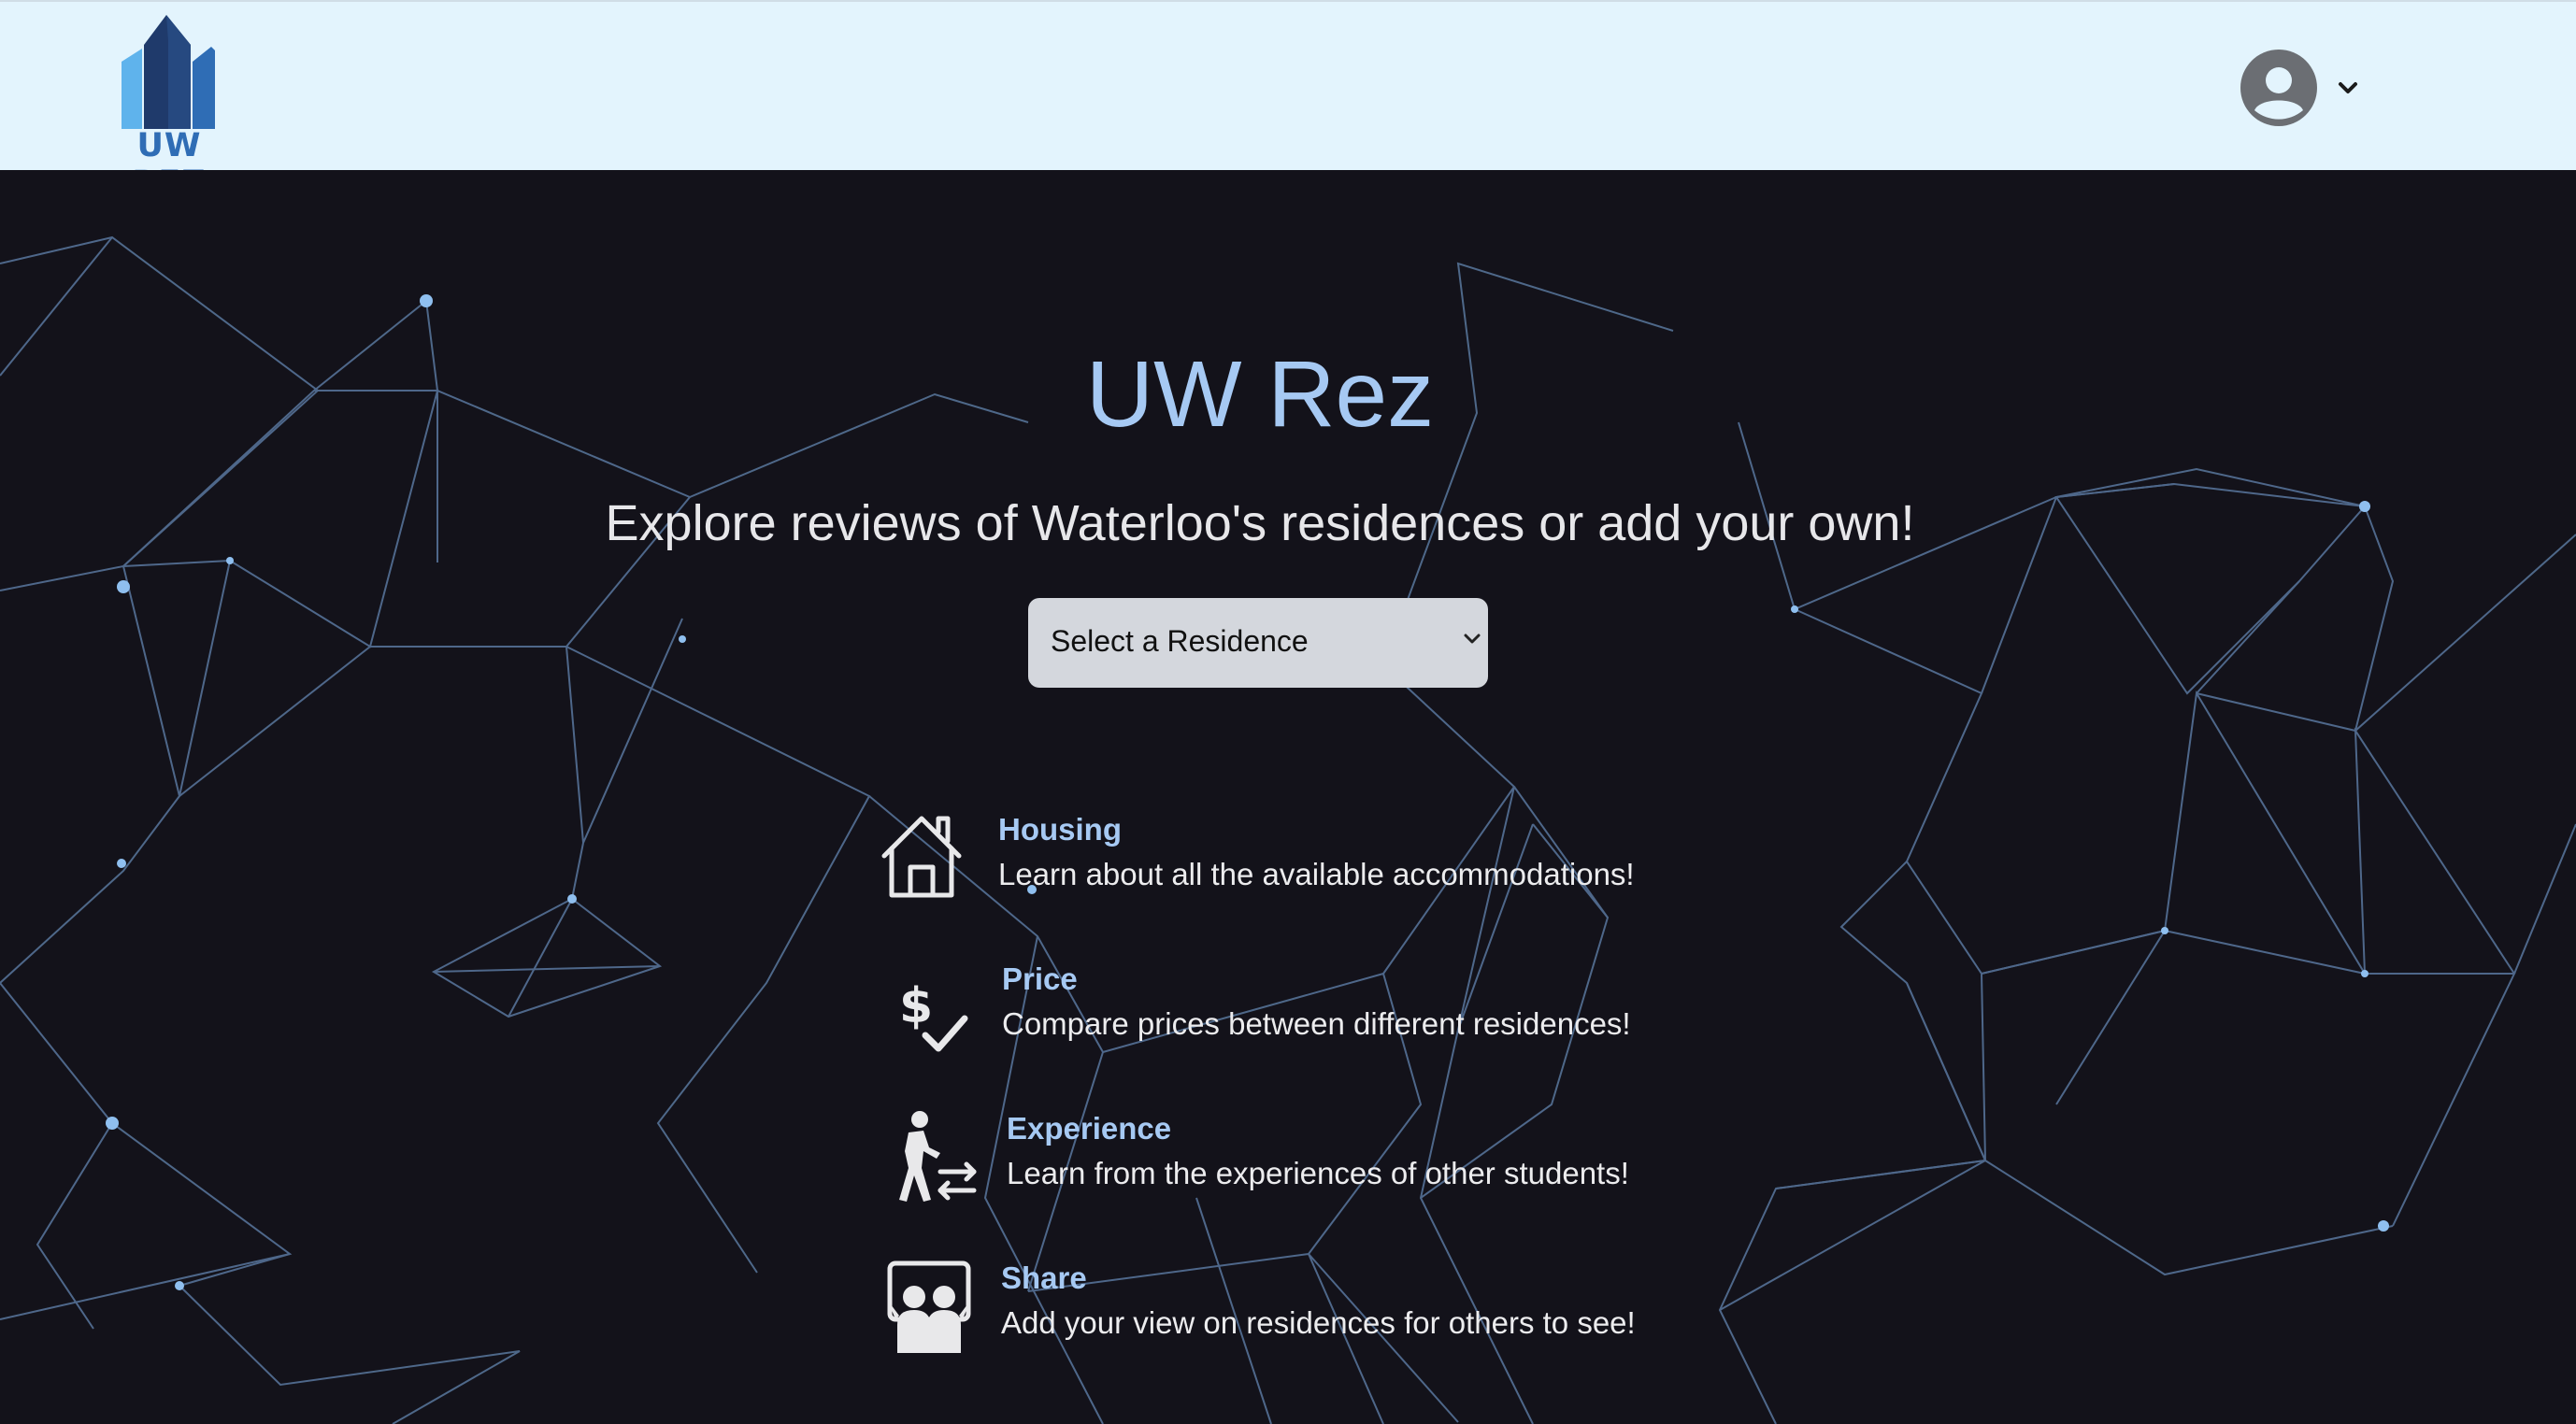 The height and width of the screenshot is (1424, 2576). Describe the element at coordinates (1288, 101) in the screenshot. I see `navbar: UW REZ` at that location.